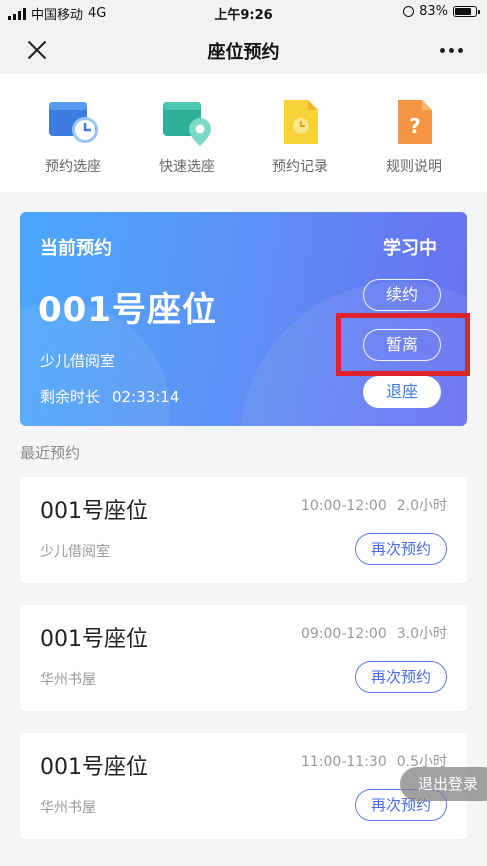  I want to click on nav-bar: 座位预约, so click(243, 50).